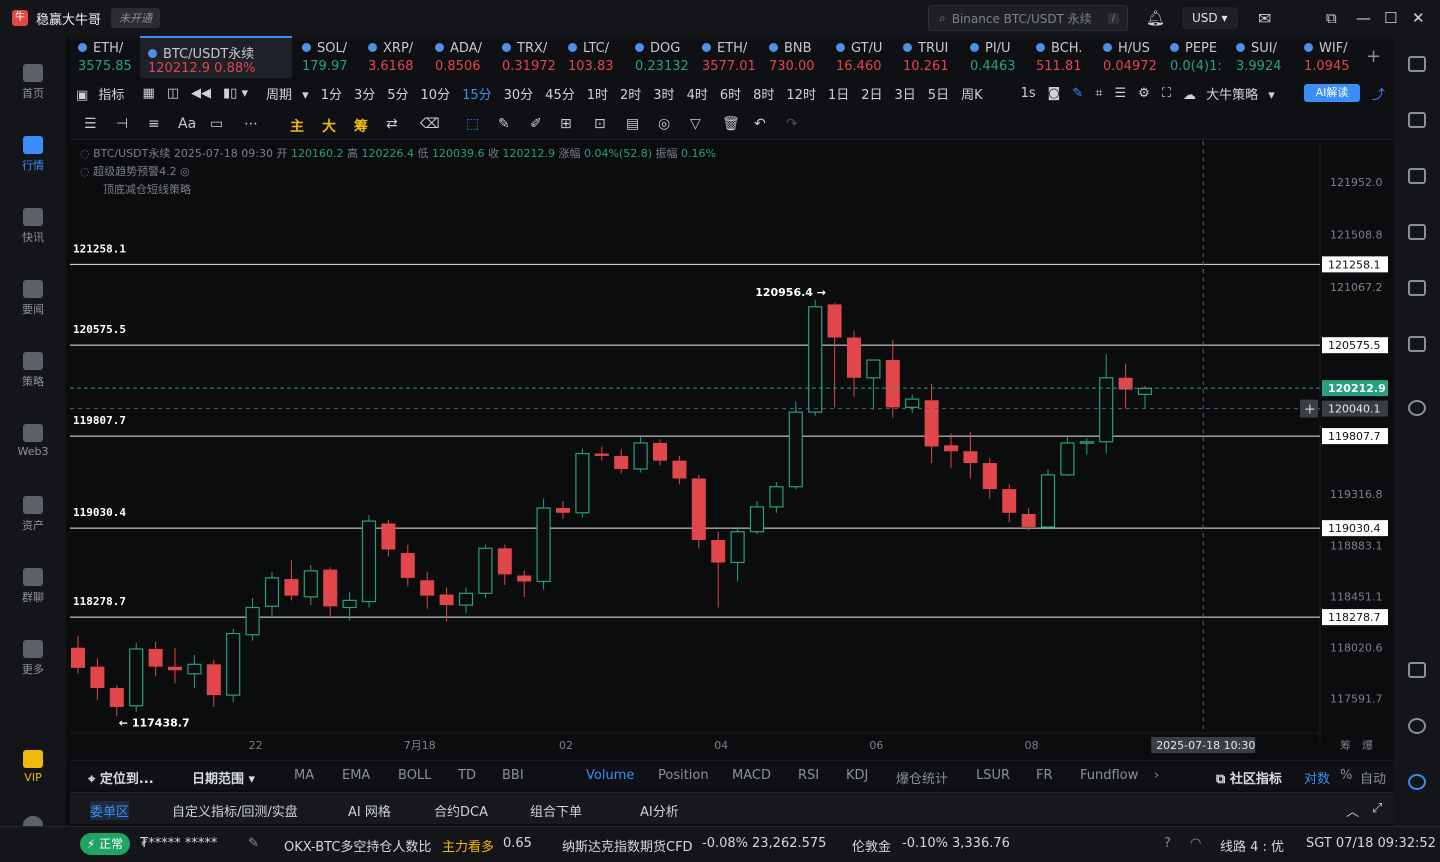  What do you see at coordinates (1077, 93) in the screenshot?
I see `pen-icon: ✎` at bounding box center [1077, 93].